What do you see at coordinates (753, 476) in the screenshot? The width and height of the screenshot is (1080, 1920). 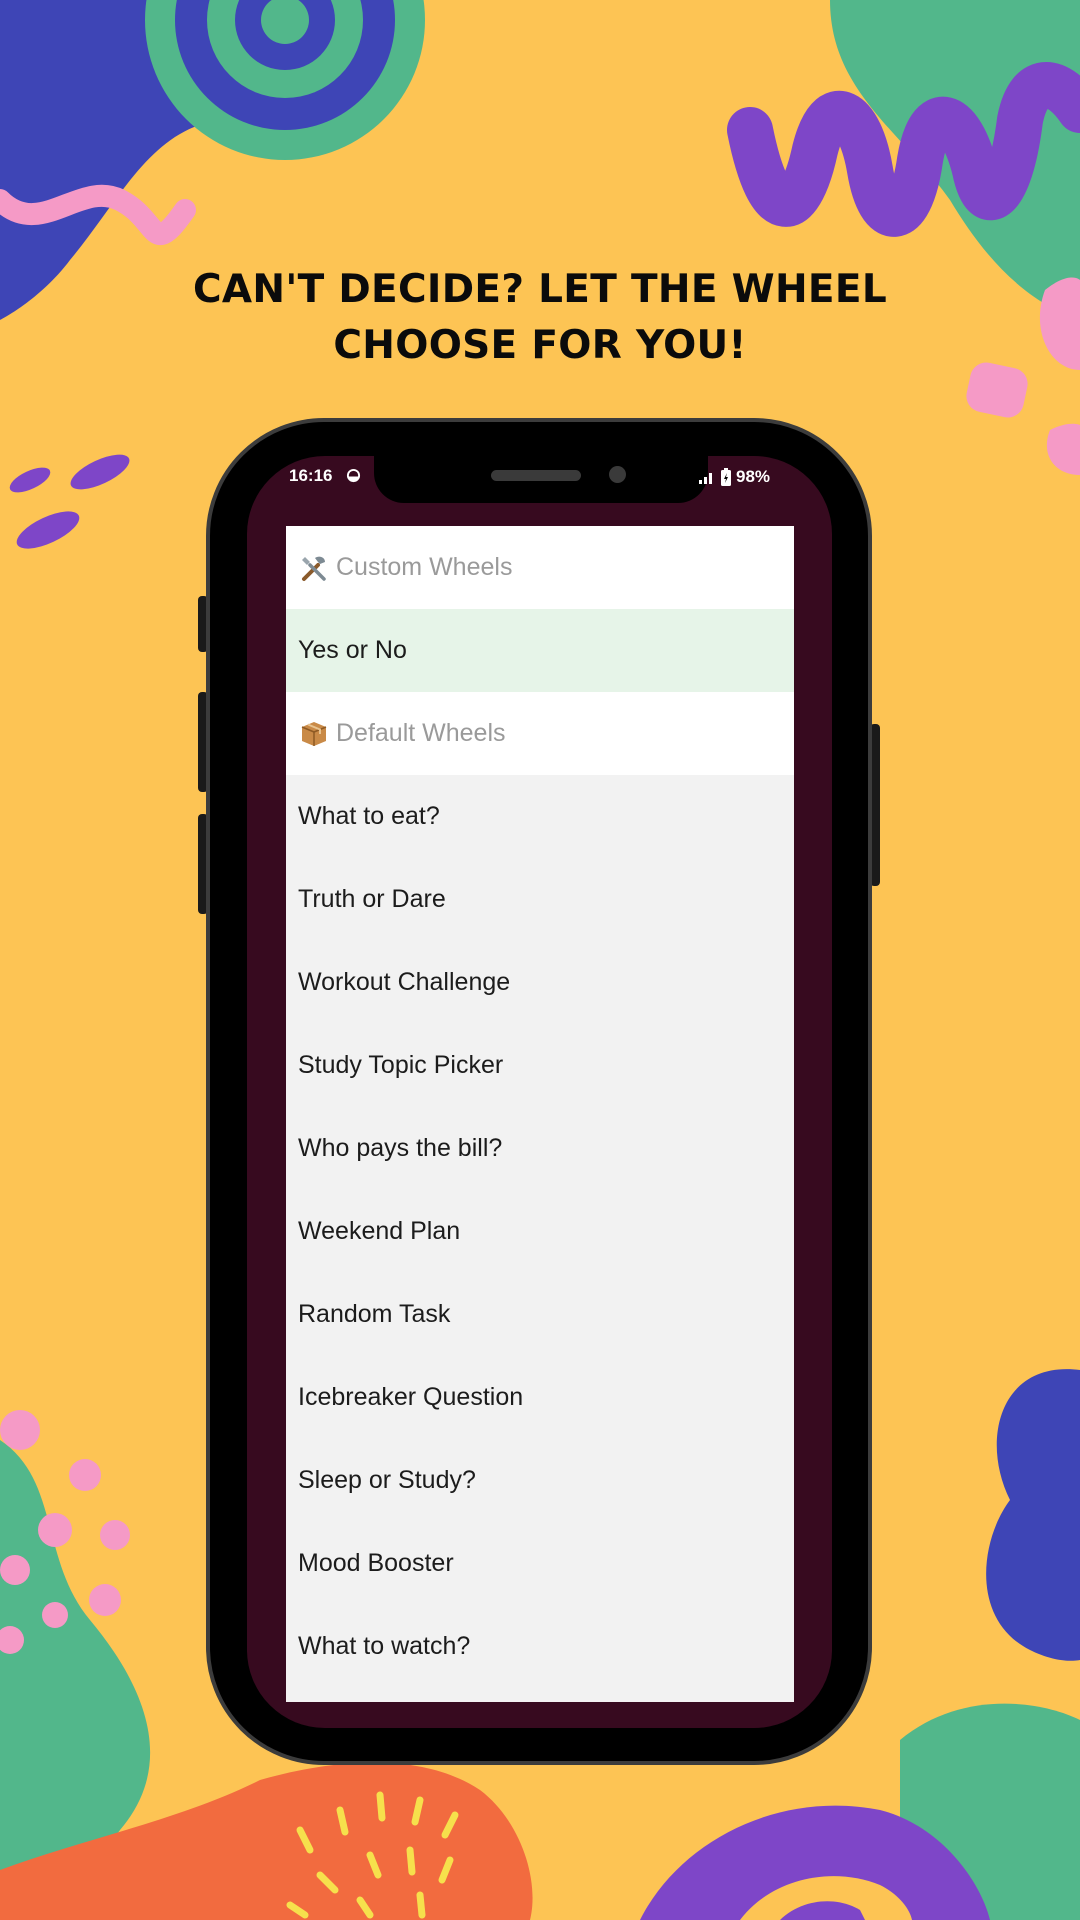 I see `battery-percent: 98%` at bounding box center [753, 476].